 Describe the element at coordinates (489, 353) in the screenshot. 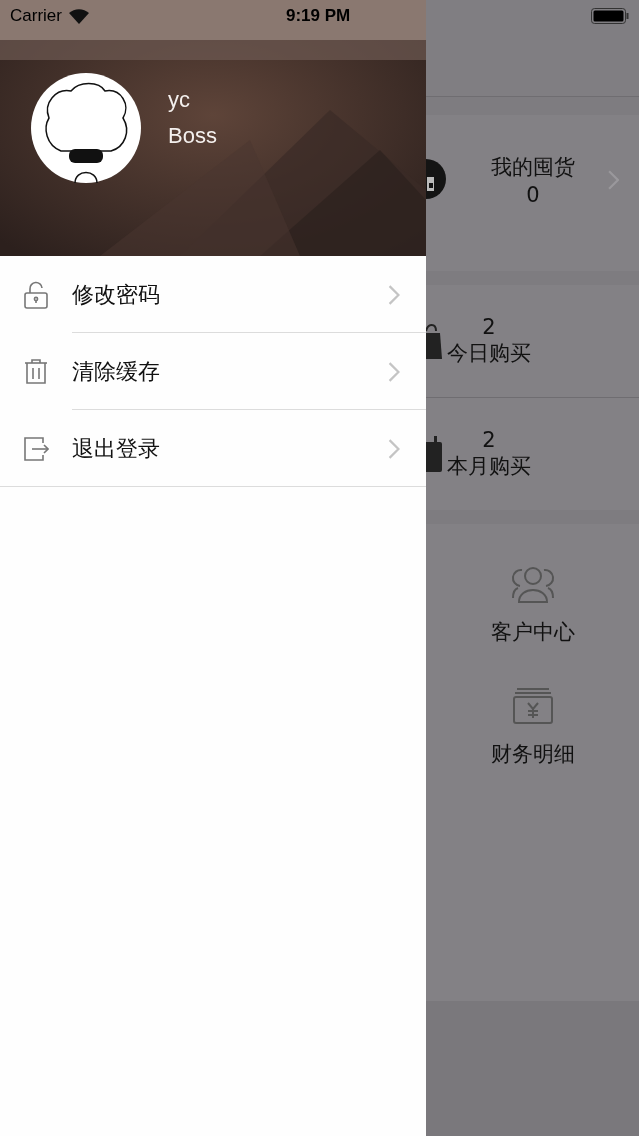

I see `purchase-label: 今日购买` at that location.